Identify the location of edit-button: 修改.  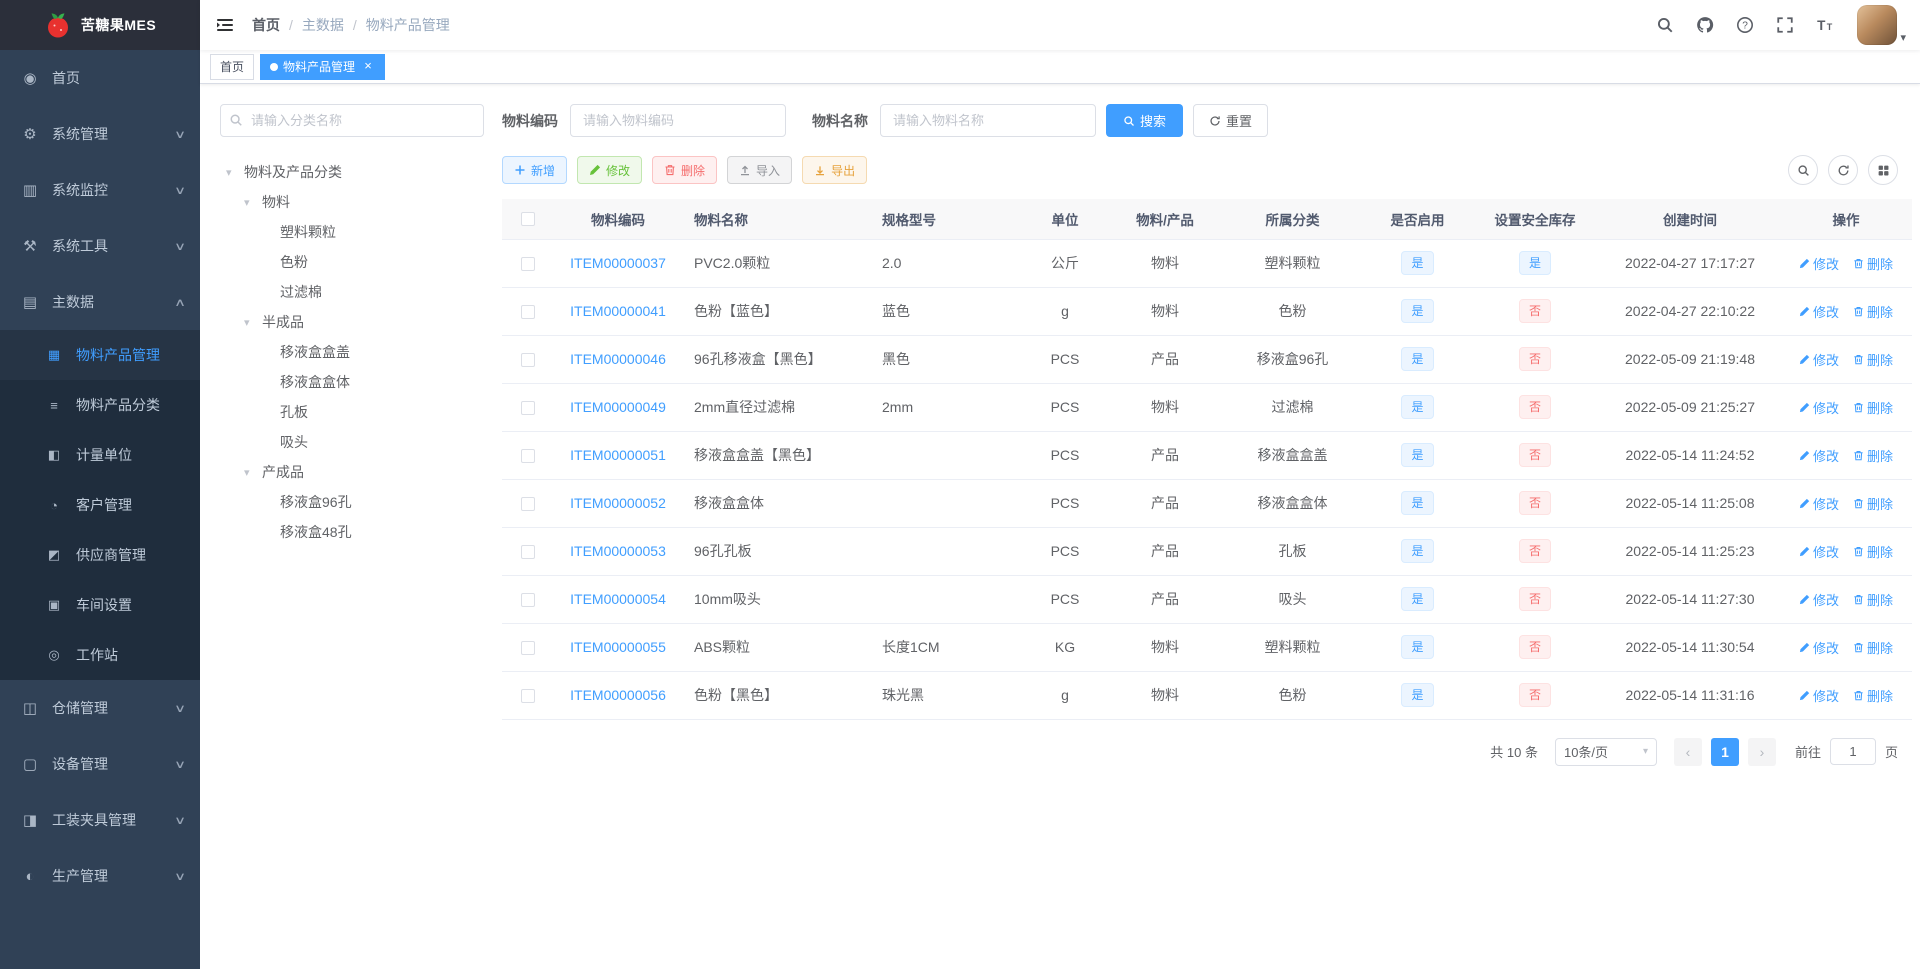
(610, 170).